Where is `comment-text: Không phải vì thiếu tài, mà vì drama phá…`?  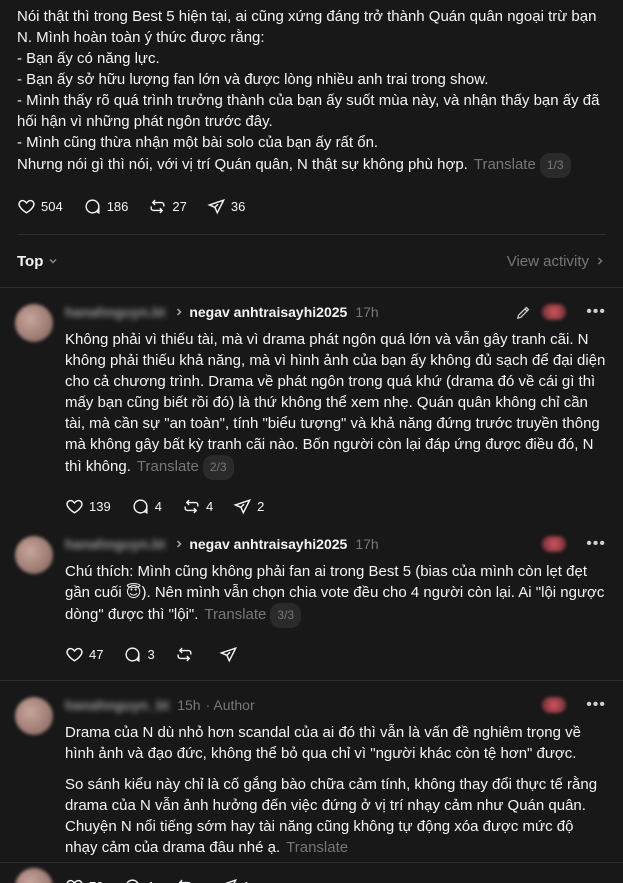
comment-text: Không phải vì thiếu tài, mà vì drama phá… is located at coordinates (335, 404).